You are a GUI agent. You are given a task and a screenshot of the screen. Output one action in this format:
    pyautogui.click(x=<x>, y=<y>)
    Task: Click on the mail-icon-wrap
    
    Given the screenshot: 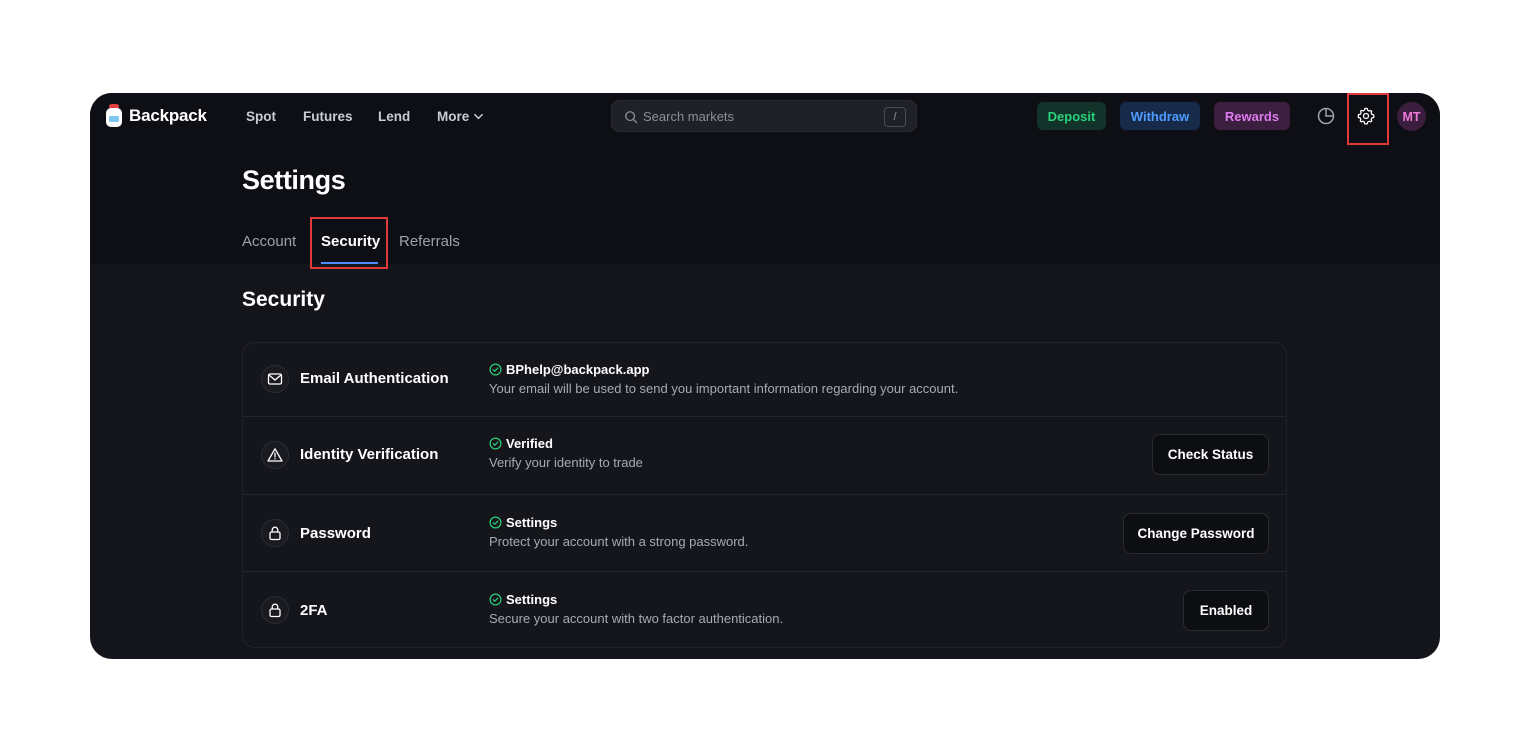 What is the action you would take?
    pyautogui.click(x=275, y=379)
    